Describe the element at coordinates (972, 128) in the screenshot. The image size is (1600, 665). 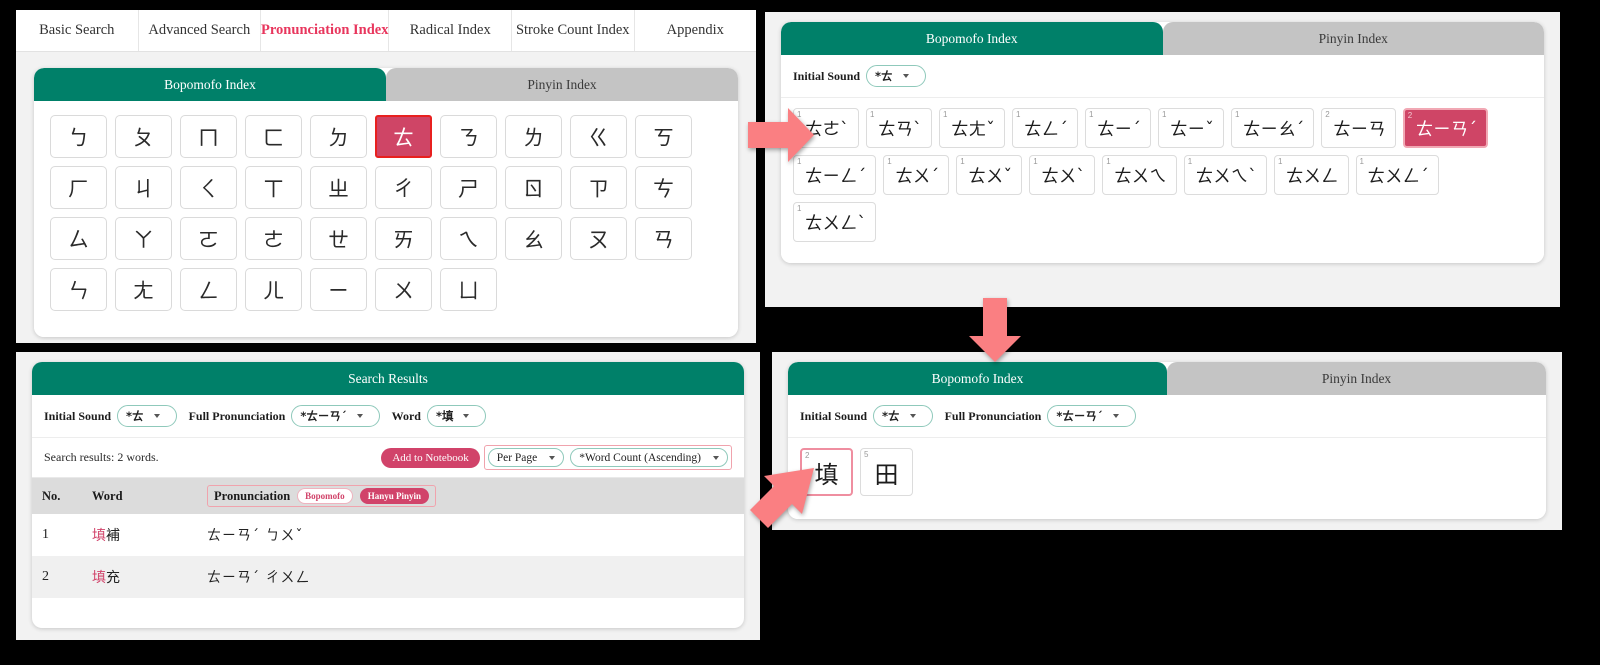
I see `pronunciation-tile: 1 ㄊㄤˇ` at that location.